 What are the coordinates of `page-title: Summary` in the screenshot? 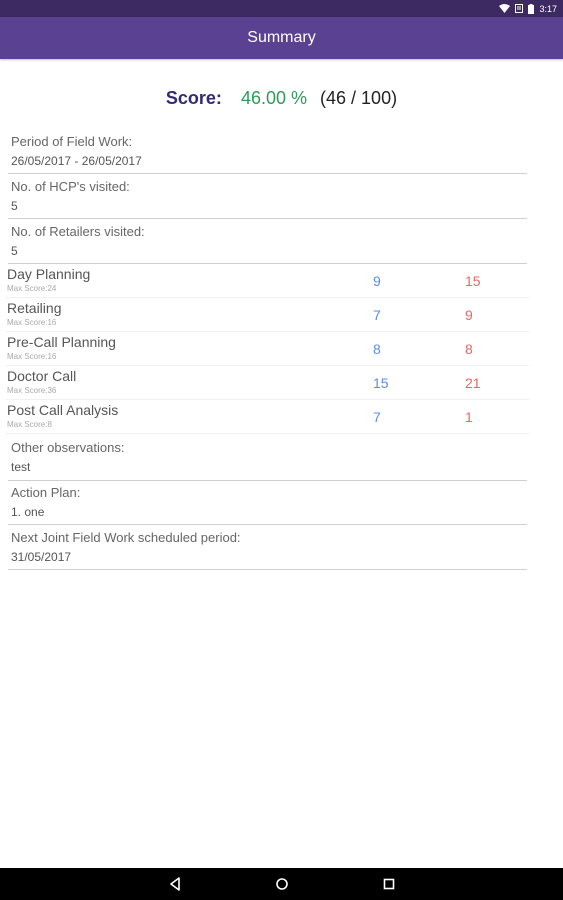 It's located at (281, 37).